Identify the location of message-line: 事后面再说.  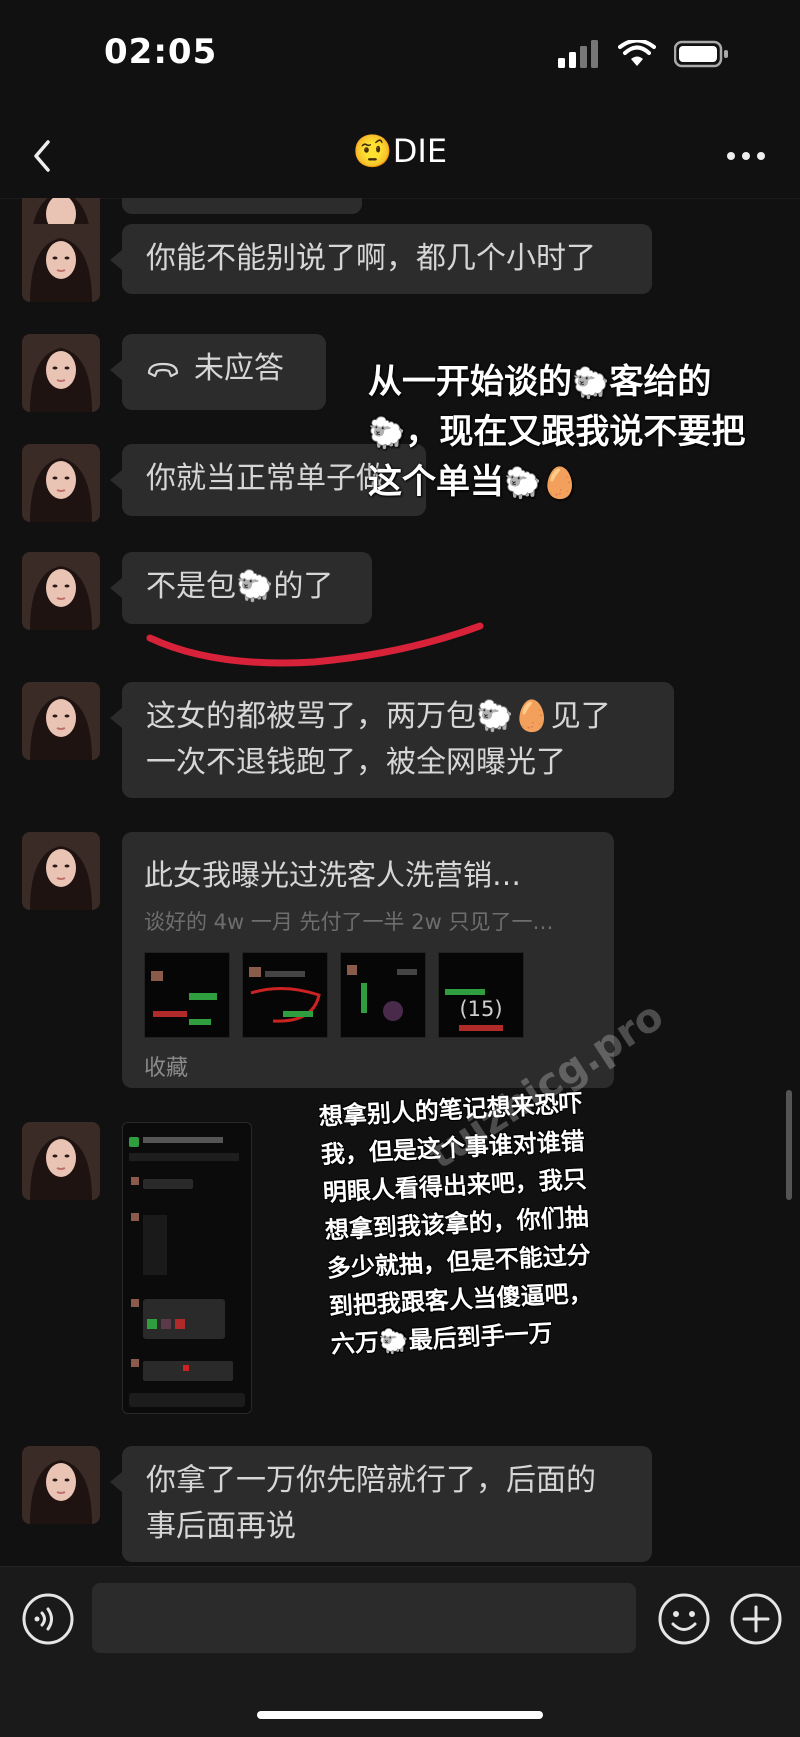
(221, 1526).